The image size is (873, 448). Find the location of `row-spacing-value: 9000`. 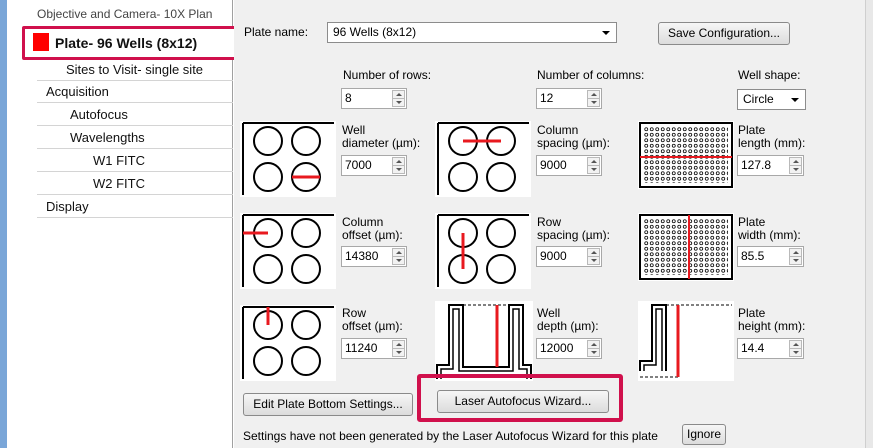

row-spacing-value: 9000 is located at coordinates (553, 256).